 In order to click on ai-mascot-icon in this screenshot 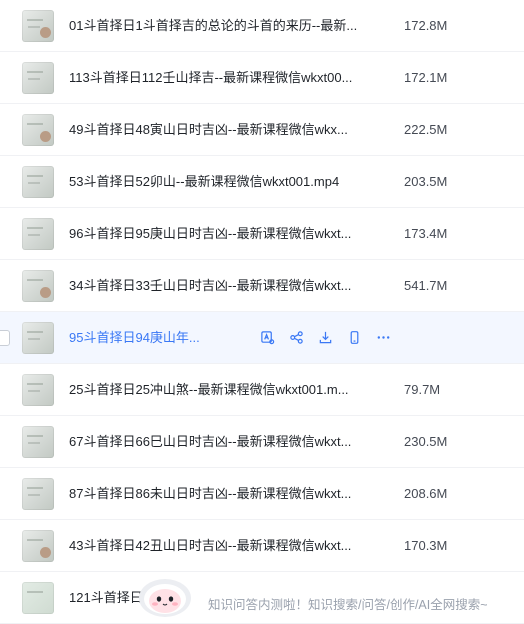, I will do `click(165, 595)`.